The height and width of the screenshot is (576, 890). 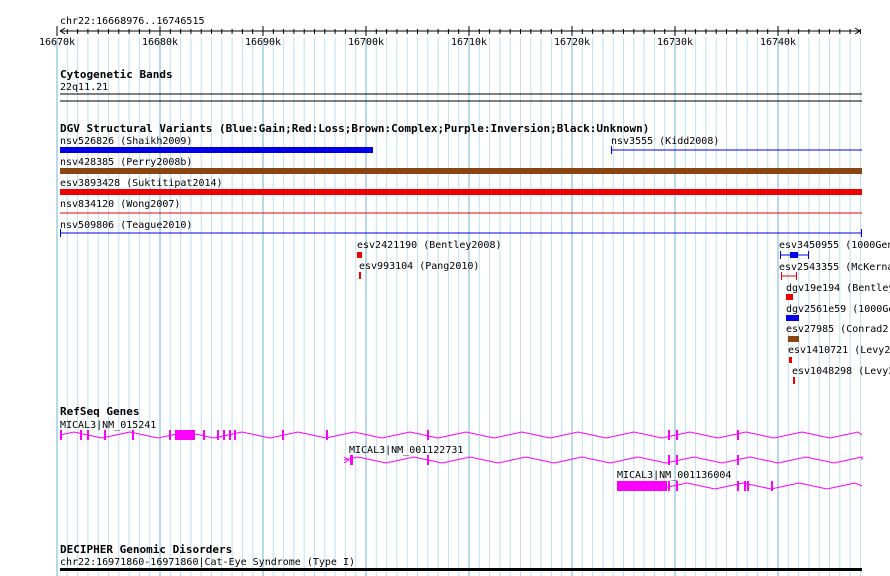 What do you see at coordinates (146, 549) in the screenshot?
I see `decipher-track-title: DECIPHER Genomic Disorders` at bounding box center [146, 549].